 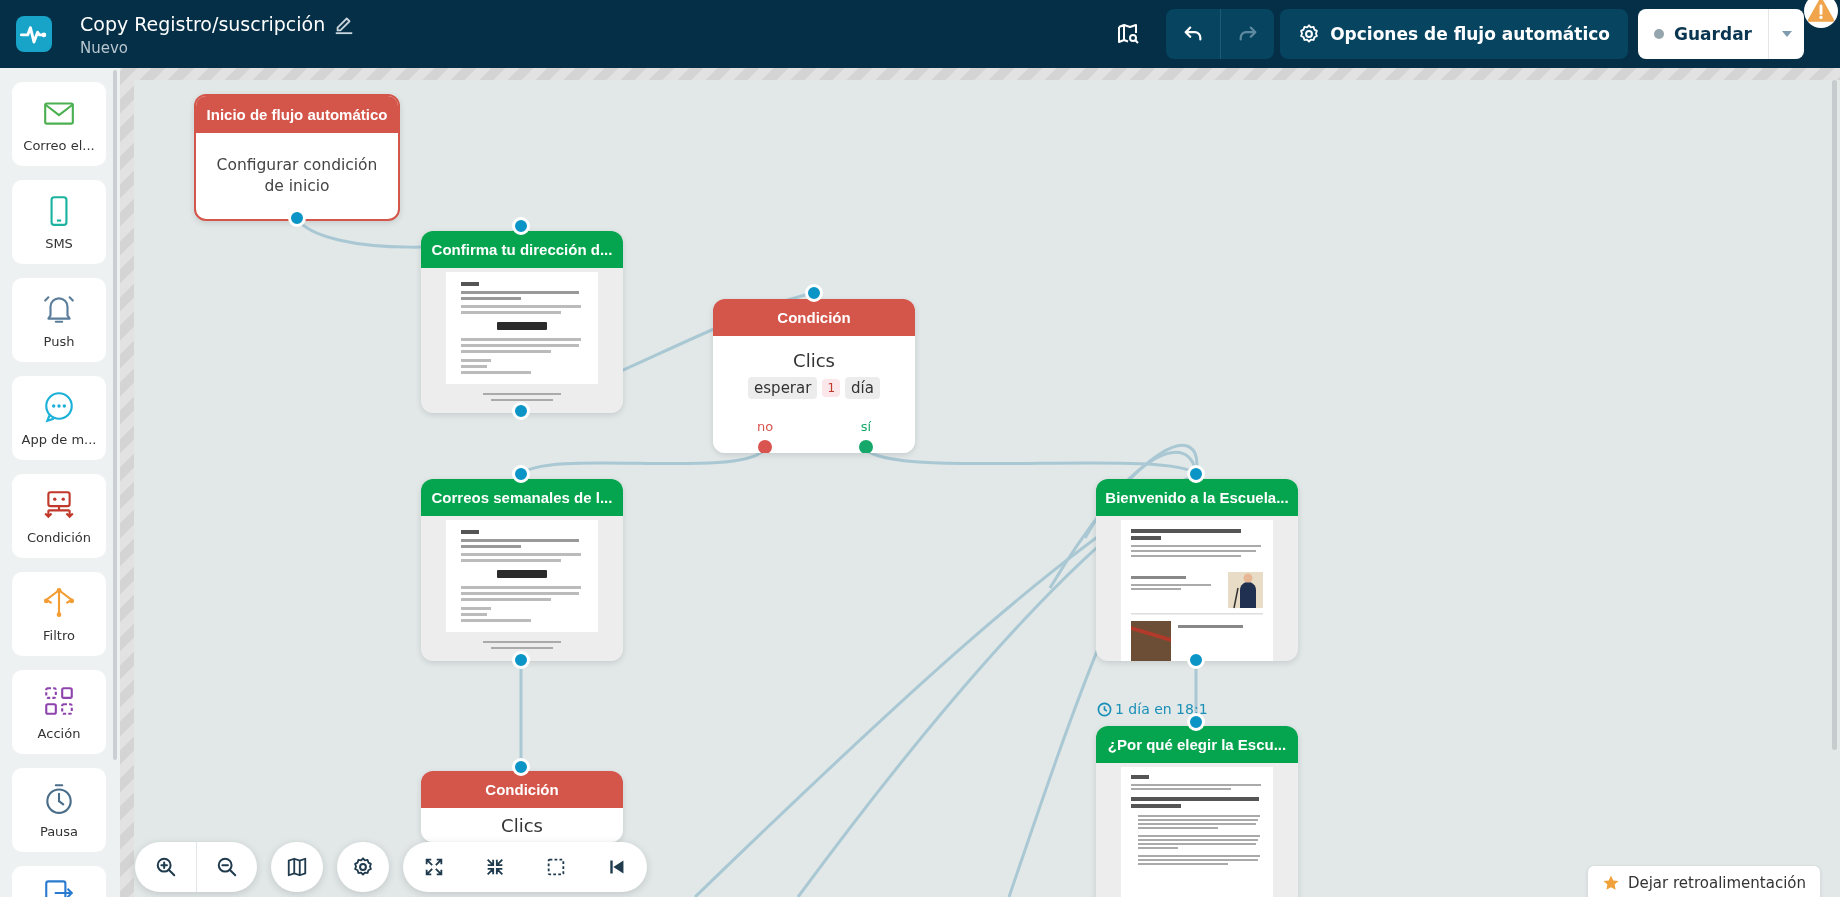 What do you see at coordinates (1128, 34) in the screenshot?
I see `map-search-icon` at bounding box center [1128, 34].